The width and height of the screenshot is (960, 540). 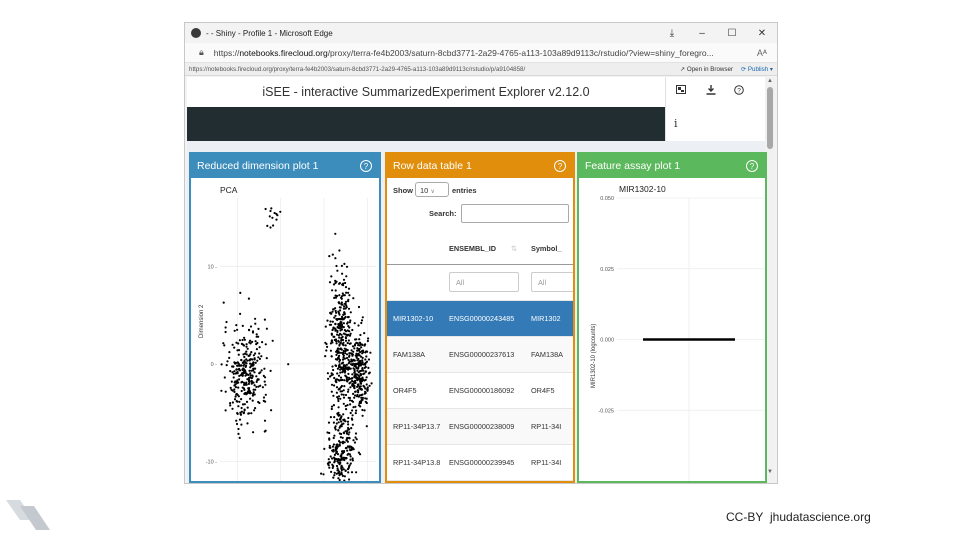 I want to click on table-row: RP11-34P13.8 ENSG00000239945 RP11-34I, so click(x=480, y=462).